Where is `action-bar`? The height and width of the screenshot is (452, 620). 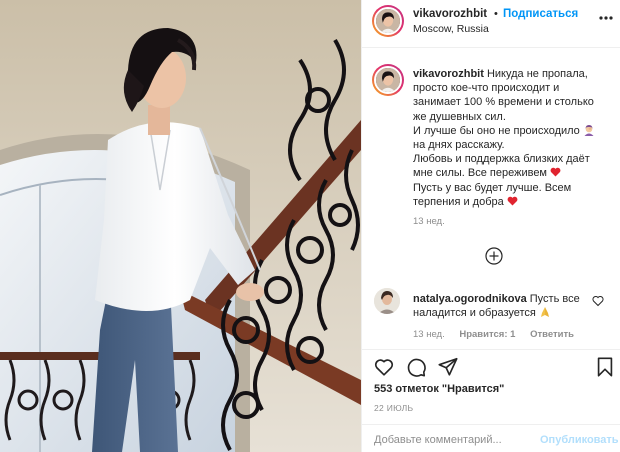 action-bar is located at coordinates (491, 364).